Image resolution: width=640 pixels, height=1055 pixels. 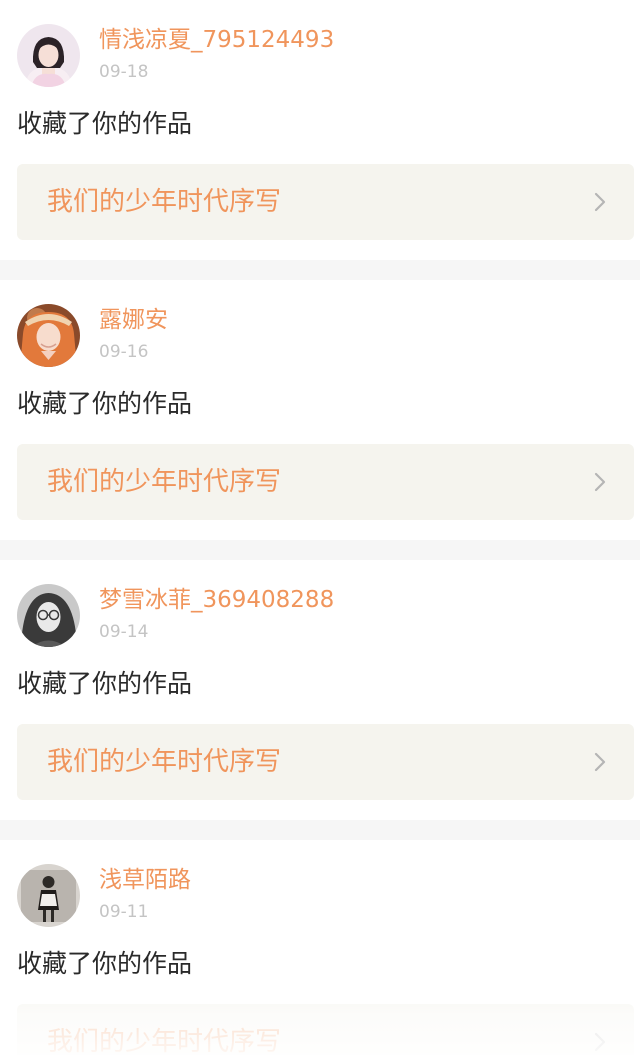 I want to click on username: 露娜安, so click(x=133, y=320).